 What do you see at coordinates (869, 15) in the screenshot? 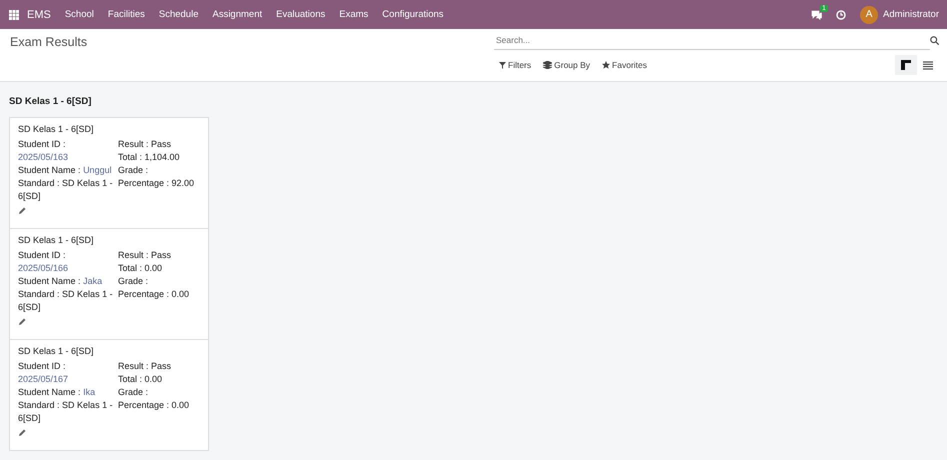
I see `user-avatar: A` at bounding box center [869, 15].